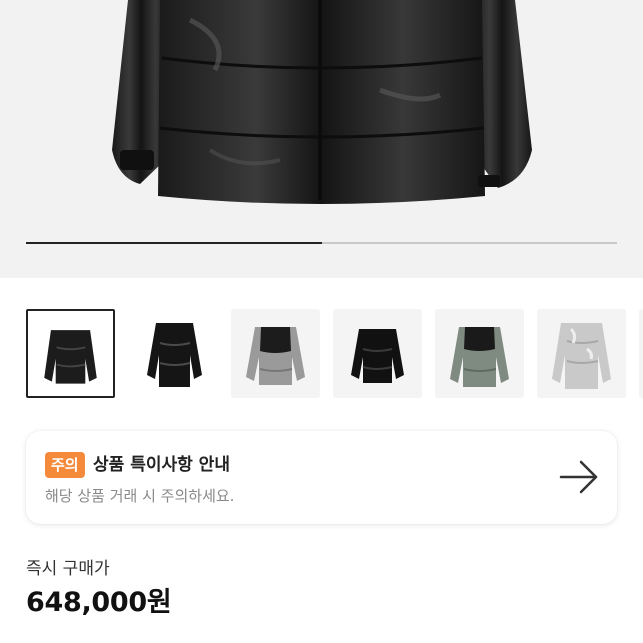 The width and height of the screenshot is (643, 643). I want to click on price-label: 즉시 구매가, so click(68, 569).